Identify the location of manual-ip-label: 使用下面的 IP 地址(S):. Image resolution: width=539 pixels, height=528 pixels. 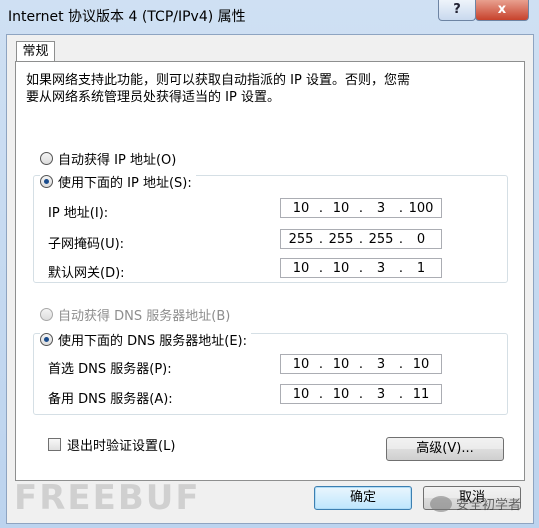
(125, 183).